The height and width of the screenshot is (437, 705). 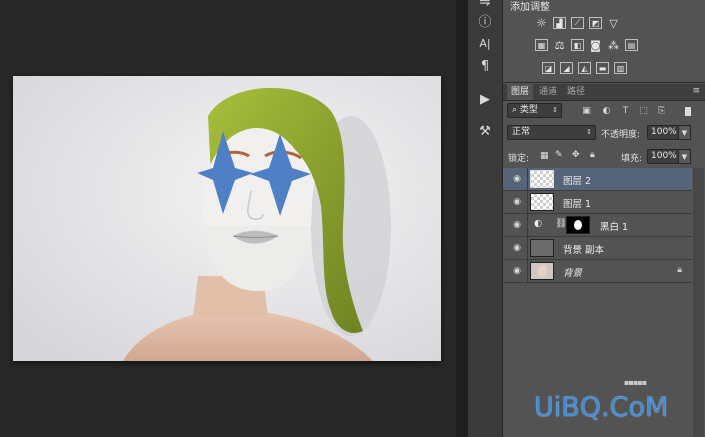 What do you see at coordinates (592, 155) in the screenshot?
I see `lock-all-icon: 🔒︎` at bounding box center [592, 155].